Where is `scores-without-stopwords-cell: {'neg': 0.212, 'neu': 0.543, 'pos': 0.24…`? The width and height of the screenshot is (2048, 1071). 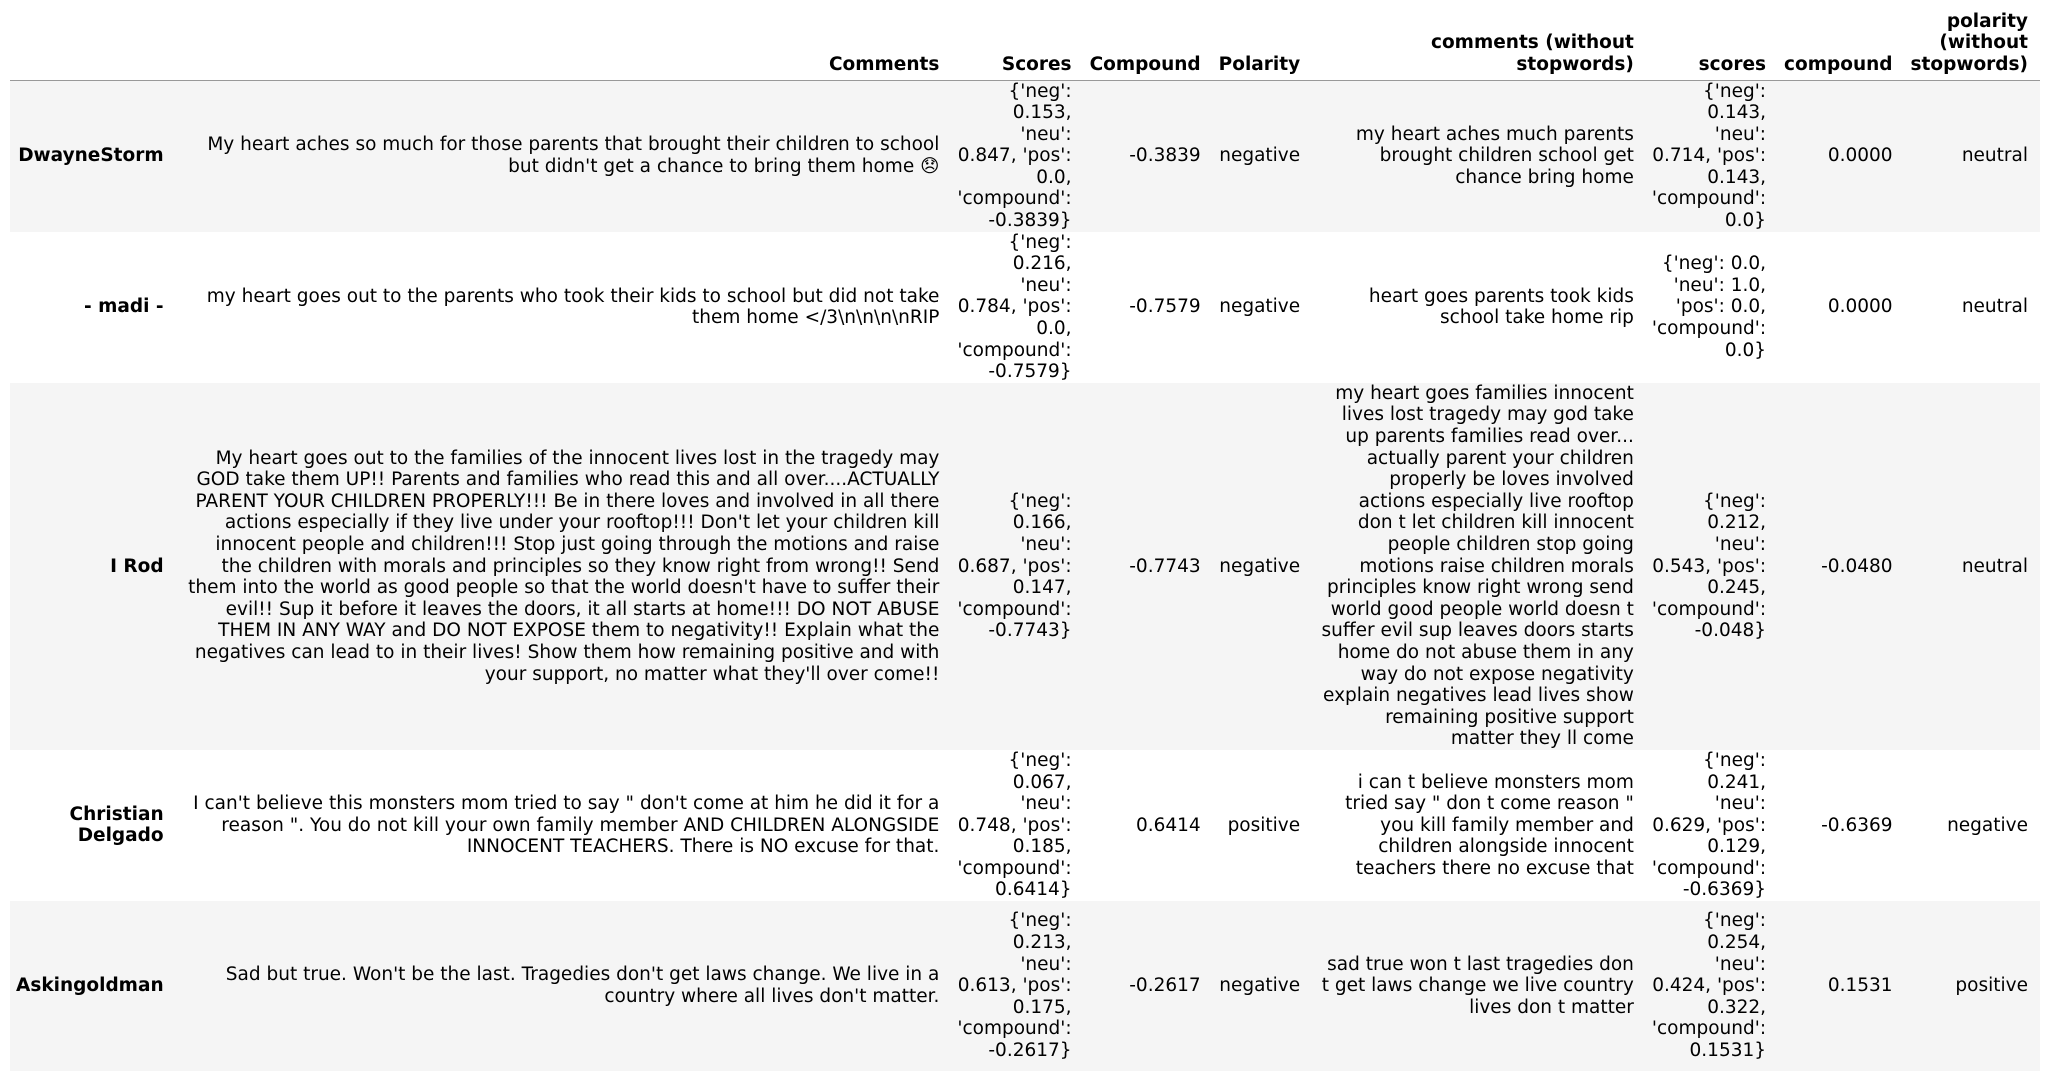
scores-without-stopwords-cell: {'neg': 0.212, 'neu': 0.543, 'pos': 0.24… is located at coordinates (1712, 566).